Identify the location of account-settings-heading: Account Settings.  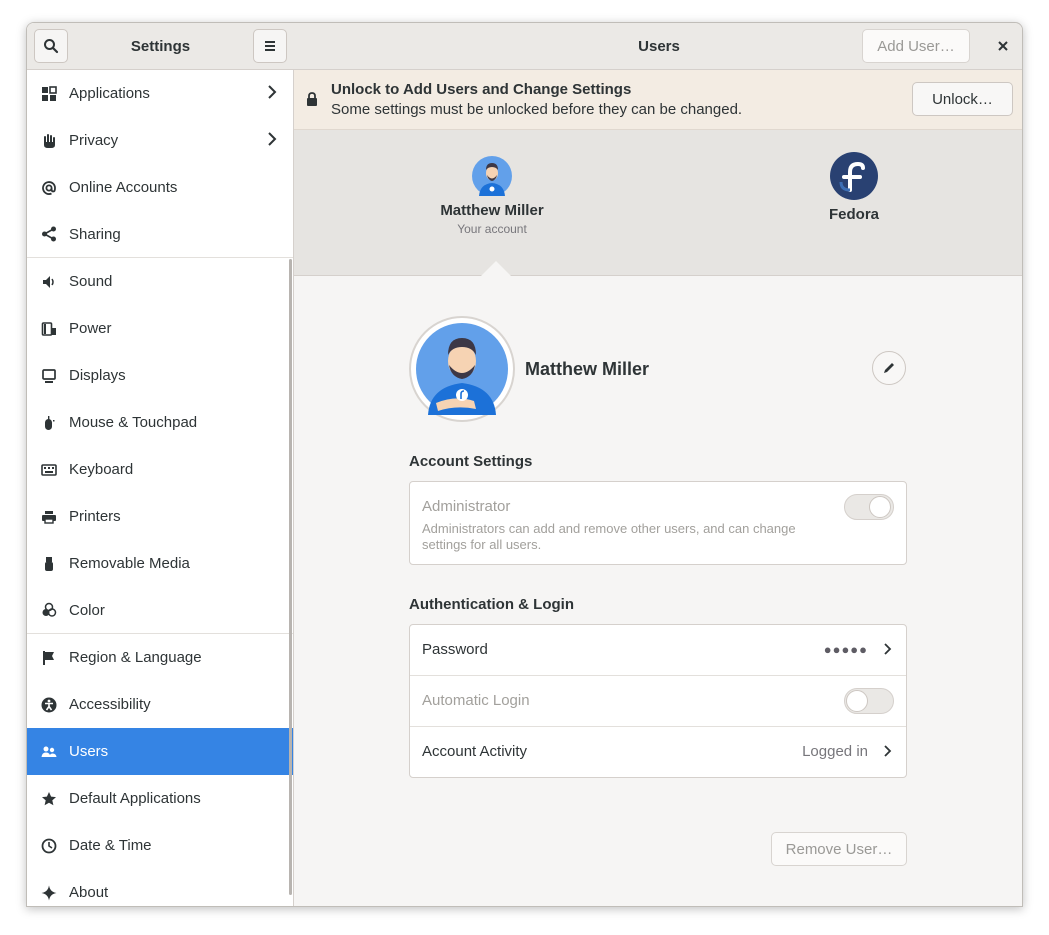
(471, 461).